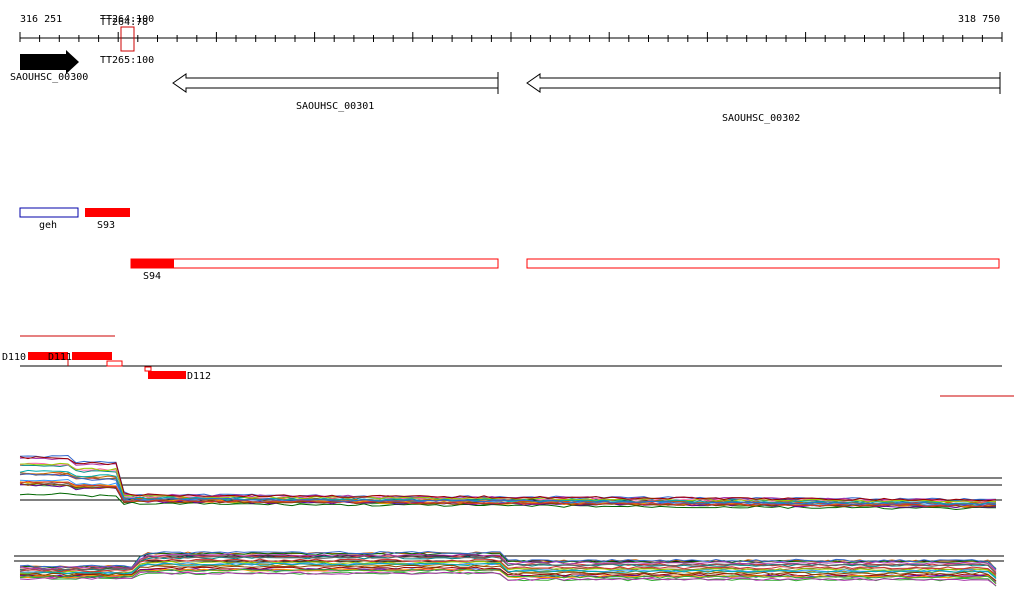 This screenshot has width=1024, height=611. I want to click on segment-label-d110: D110, so click(14, 357).